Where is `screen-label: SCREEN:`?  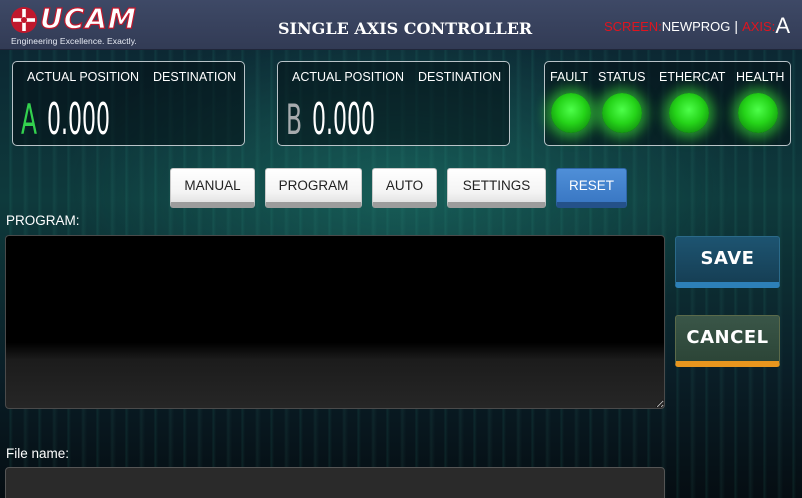
screen-label: SCREEN: is located at coordinates (633, 26).